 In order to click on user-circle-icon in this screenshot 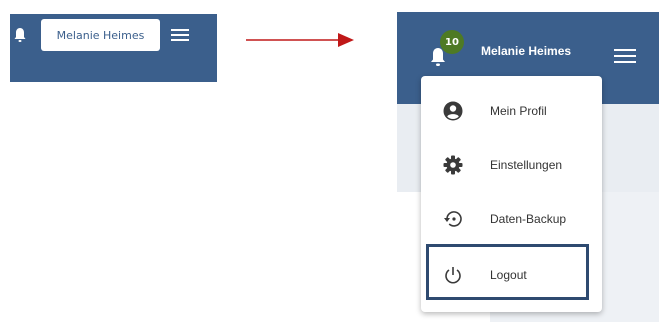, I will do `click(453, 111)`.